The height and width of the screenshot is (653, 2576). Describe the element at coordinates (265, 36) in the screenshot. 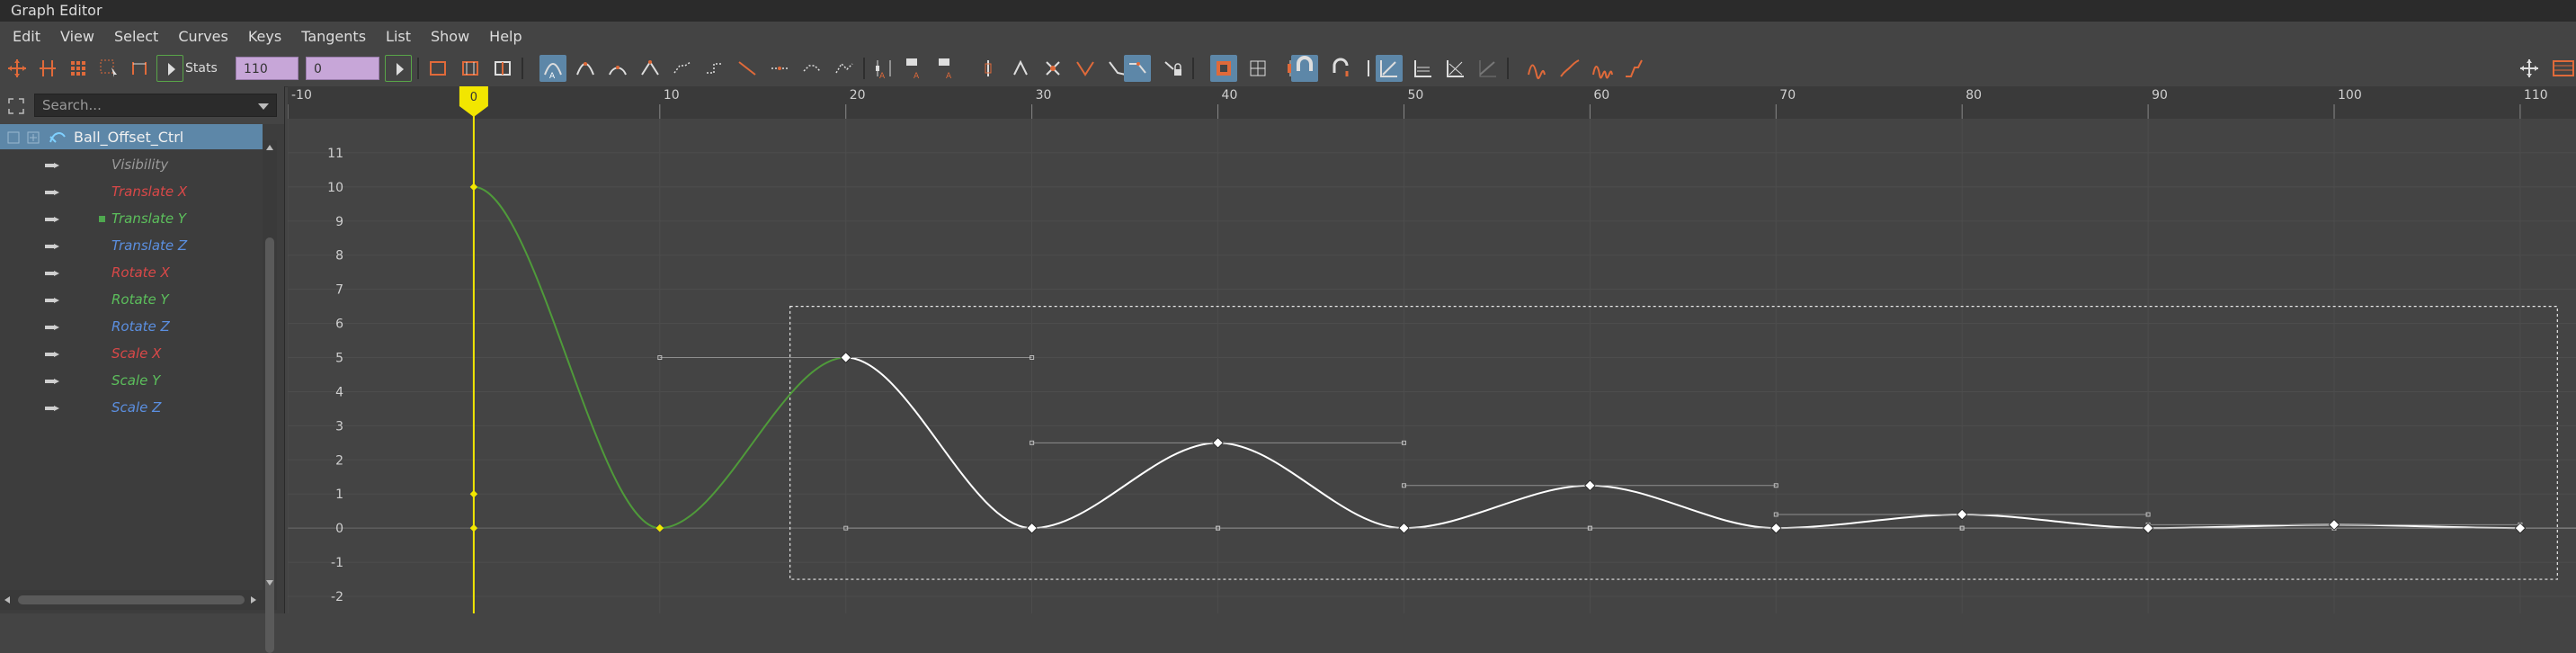

I see `menu-keys: Keys` at that location.